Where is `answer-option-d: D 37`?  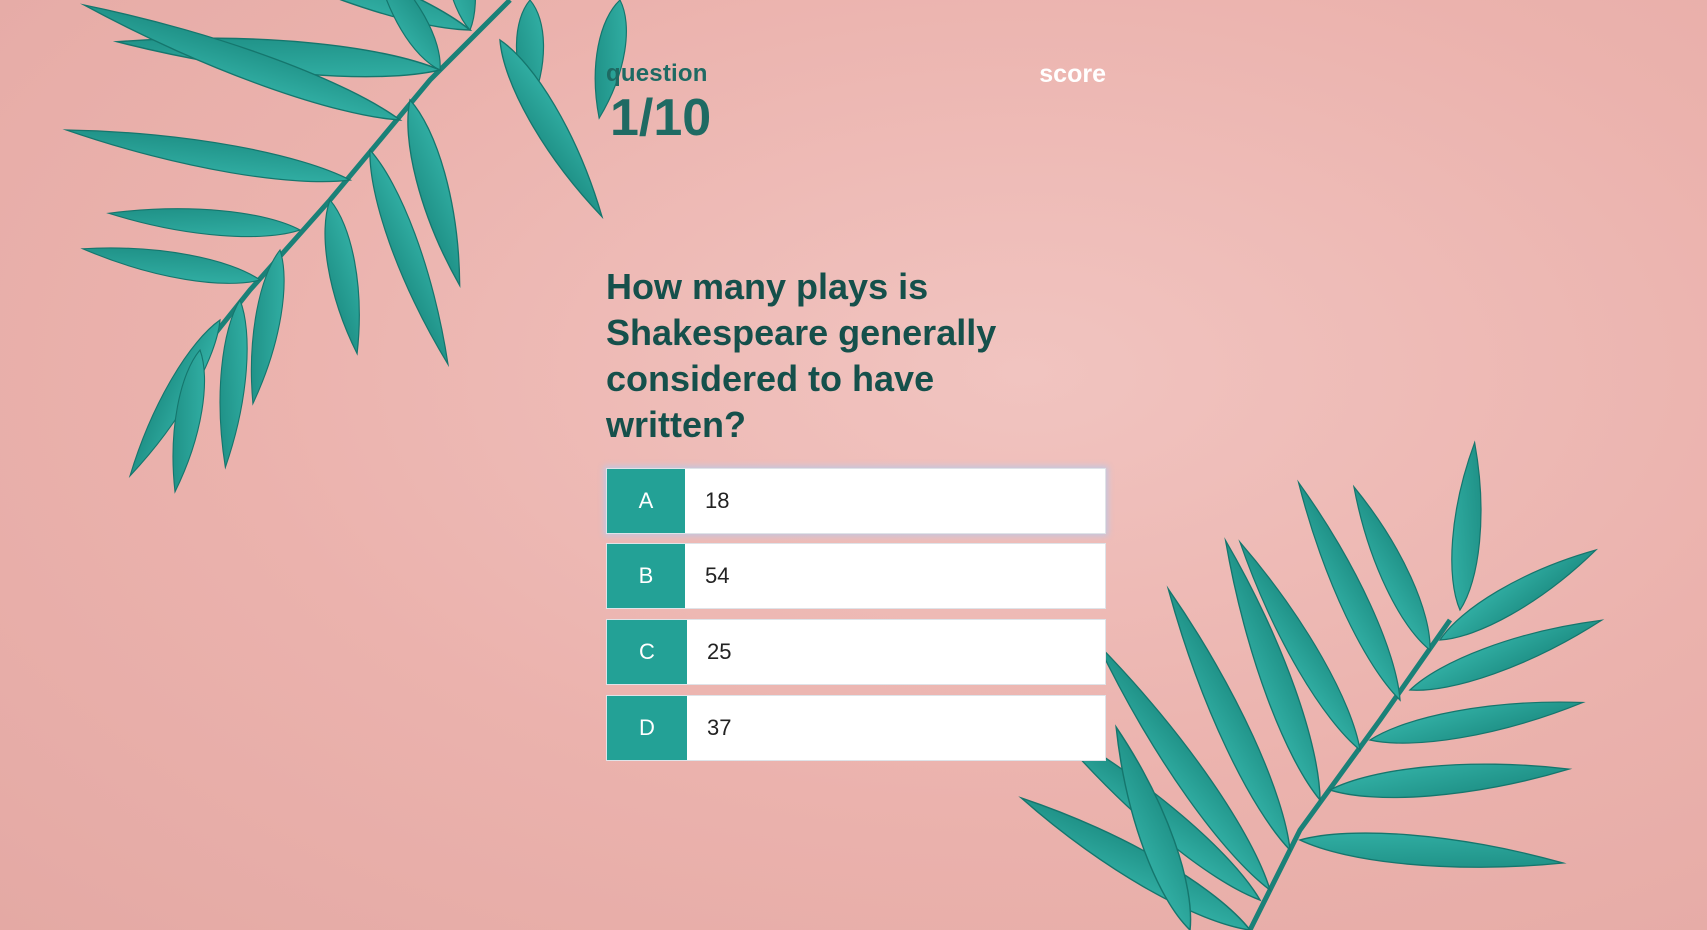
answer-option-d: D 37 is located at coordinates (856, 728).